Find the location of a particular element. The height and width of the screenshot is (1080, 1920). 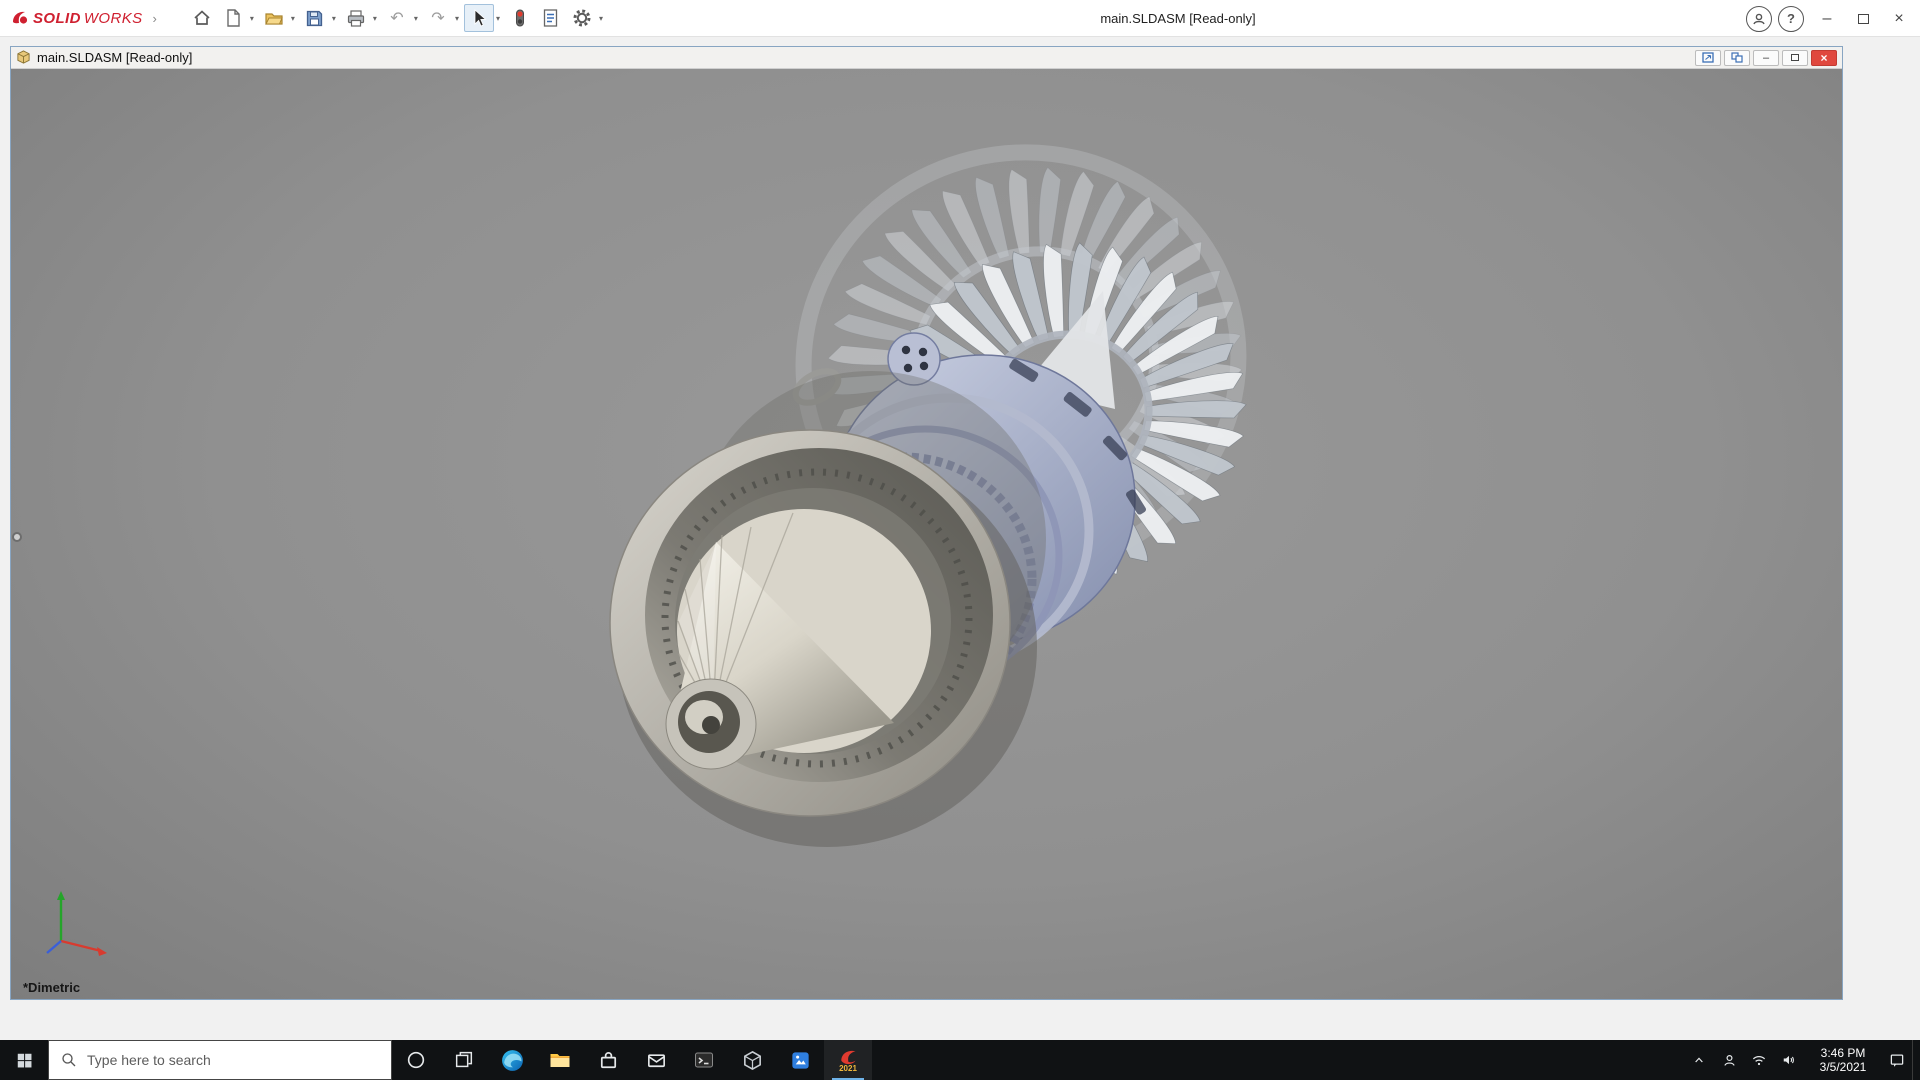

new-window-icon is located at coordinates (1708, 57).